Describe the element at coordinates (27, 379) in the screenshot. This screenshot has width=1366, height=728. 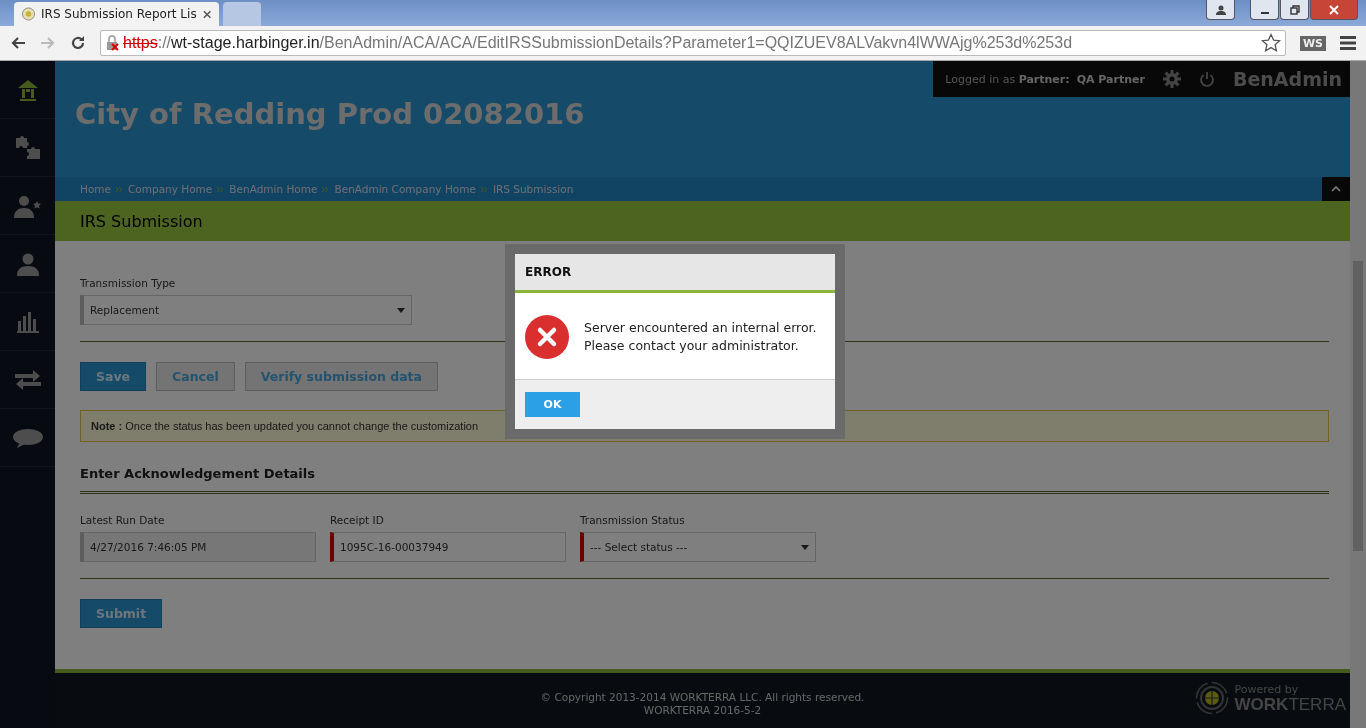
I see `transfer-arrows-icon` at that location.